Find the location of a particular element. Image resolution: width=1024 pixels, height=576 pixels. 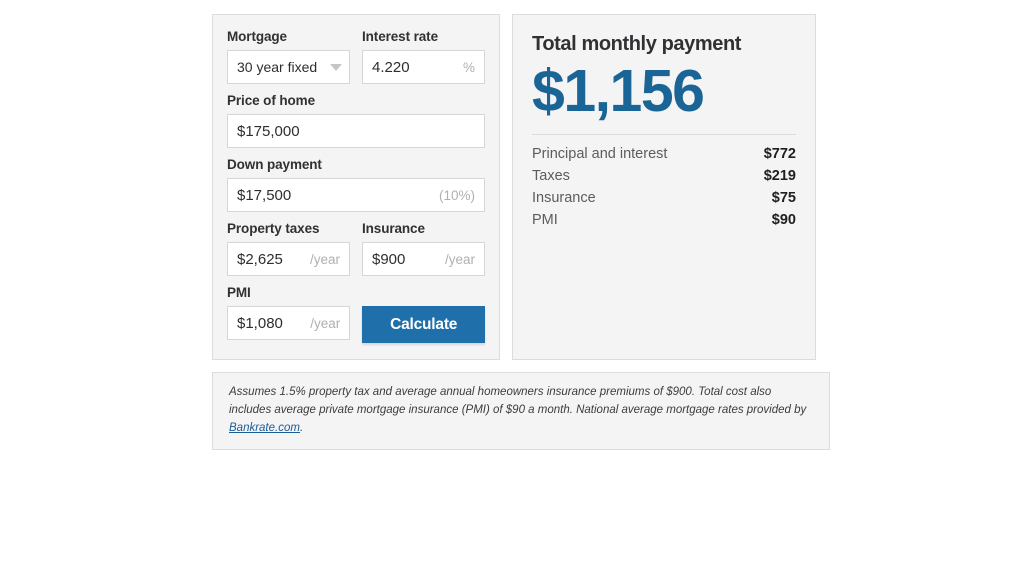

down-payment-percent: (10%) is located at coordinates (456, 195).